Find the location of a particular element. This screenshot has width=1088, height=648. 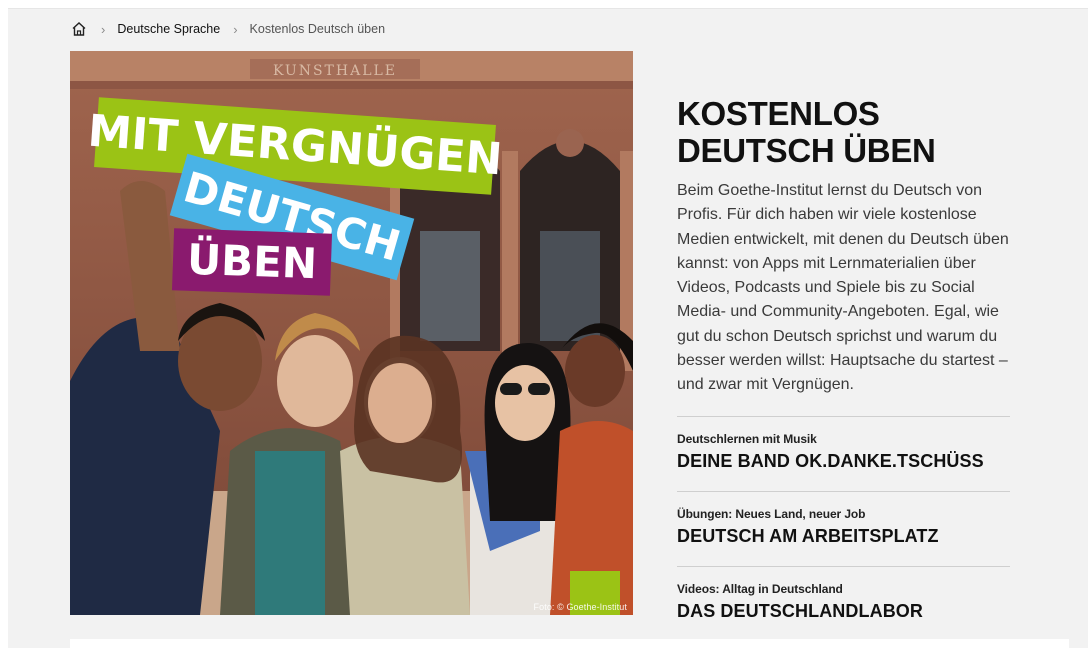

teaser-title: DEUTSCH AM ARBEITSPLATZ is located at coordinates (843, 536).